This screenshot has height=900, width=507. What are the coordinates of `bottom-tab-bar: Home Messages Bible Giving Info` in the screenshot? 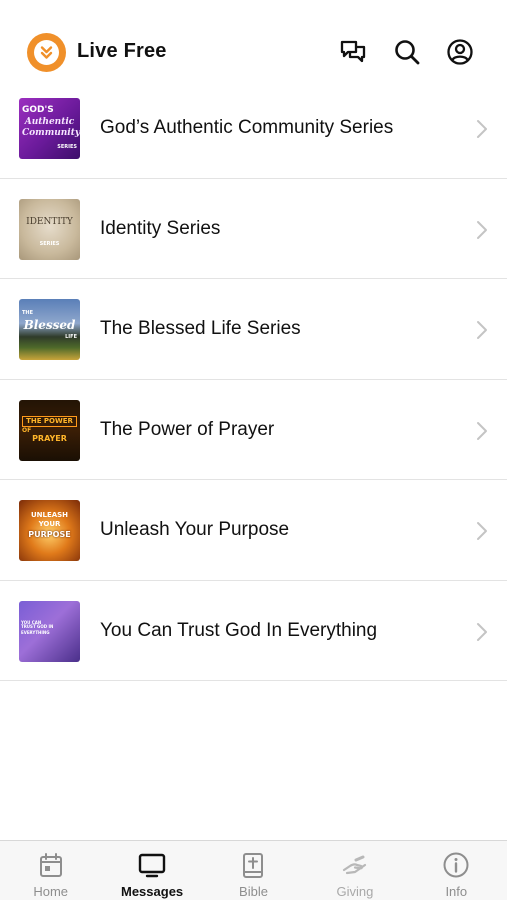 It's located at (253, 870).